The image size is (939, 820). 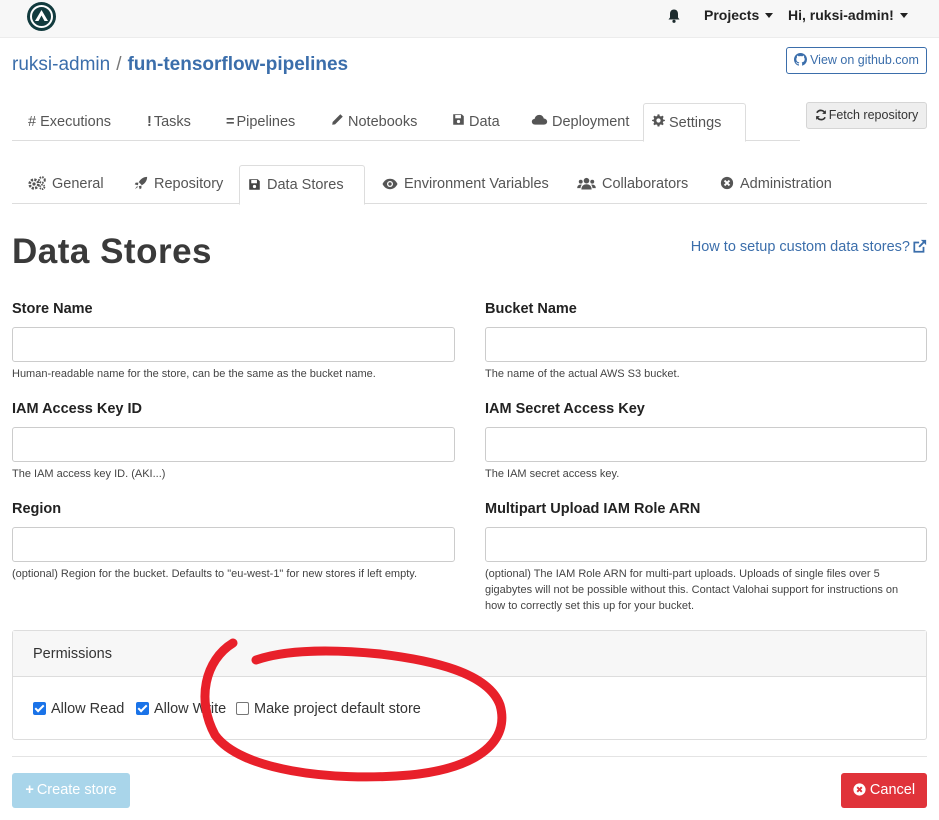 I want to click on allow-write-checkbox: Allow Write, so click(x=181, y=709).